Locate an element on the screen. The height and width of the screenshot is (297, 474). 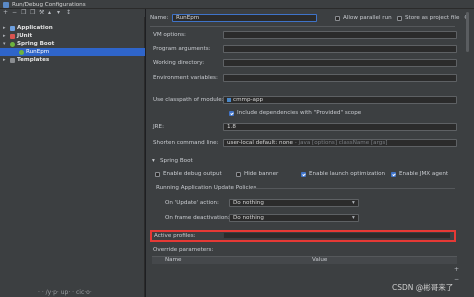
on-frame-value: Do nothing is located at coordinates (248, 218).